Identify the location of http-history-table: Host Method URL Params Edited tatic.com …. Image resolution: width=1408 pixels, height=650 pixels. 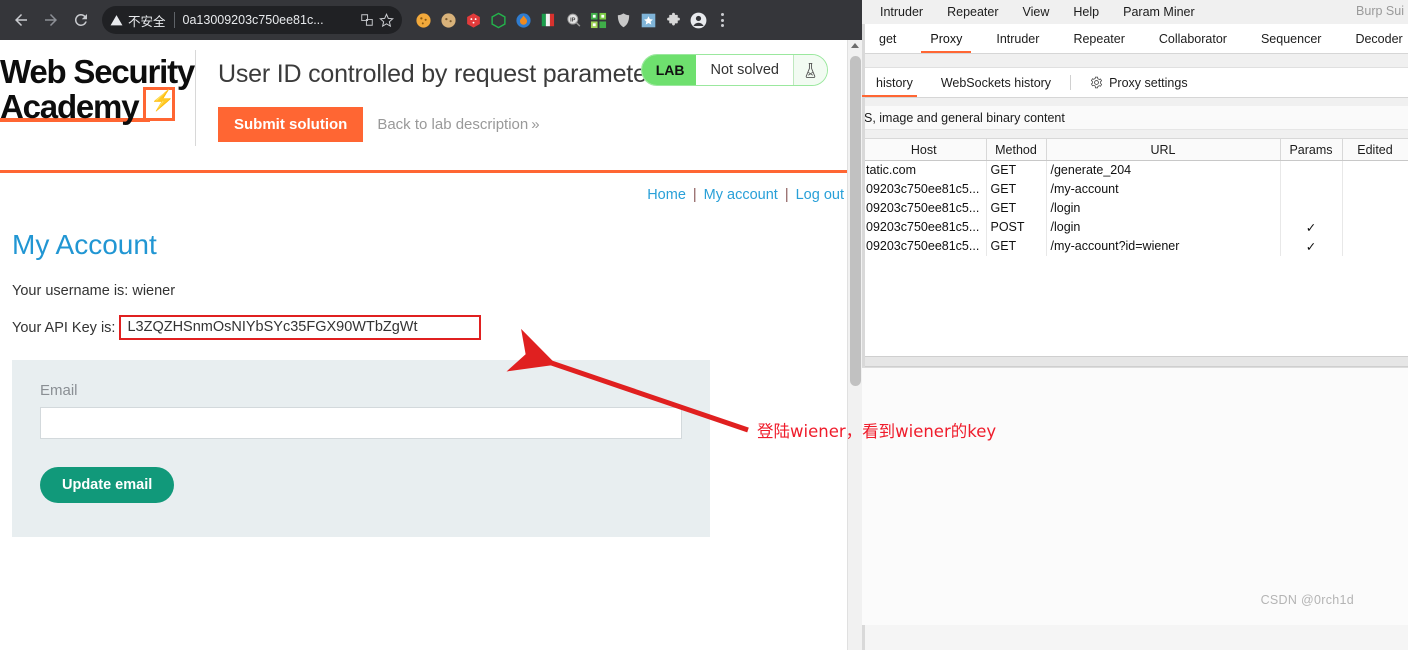
(1135, 197).